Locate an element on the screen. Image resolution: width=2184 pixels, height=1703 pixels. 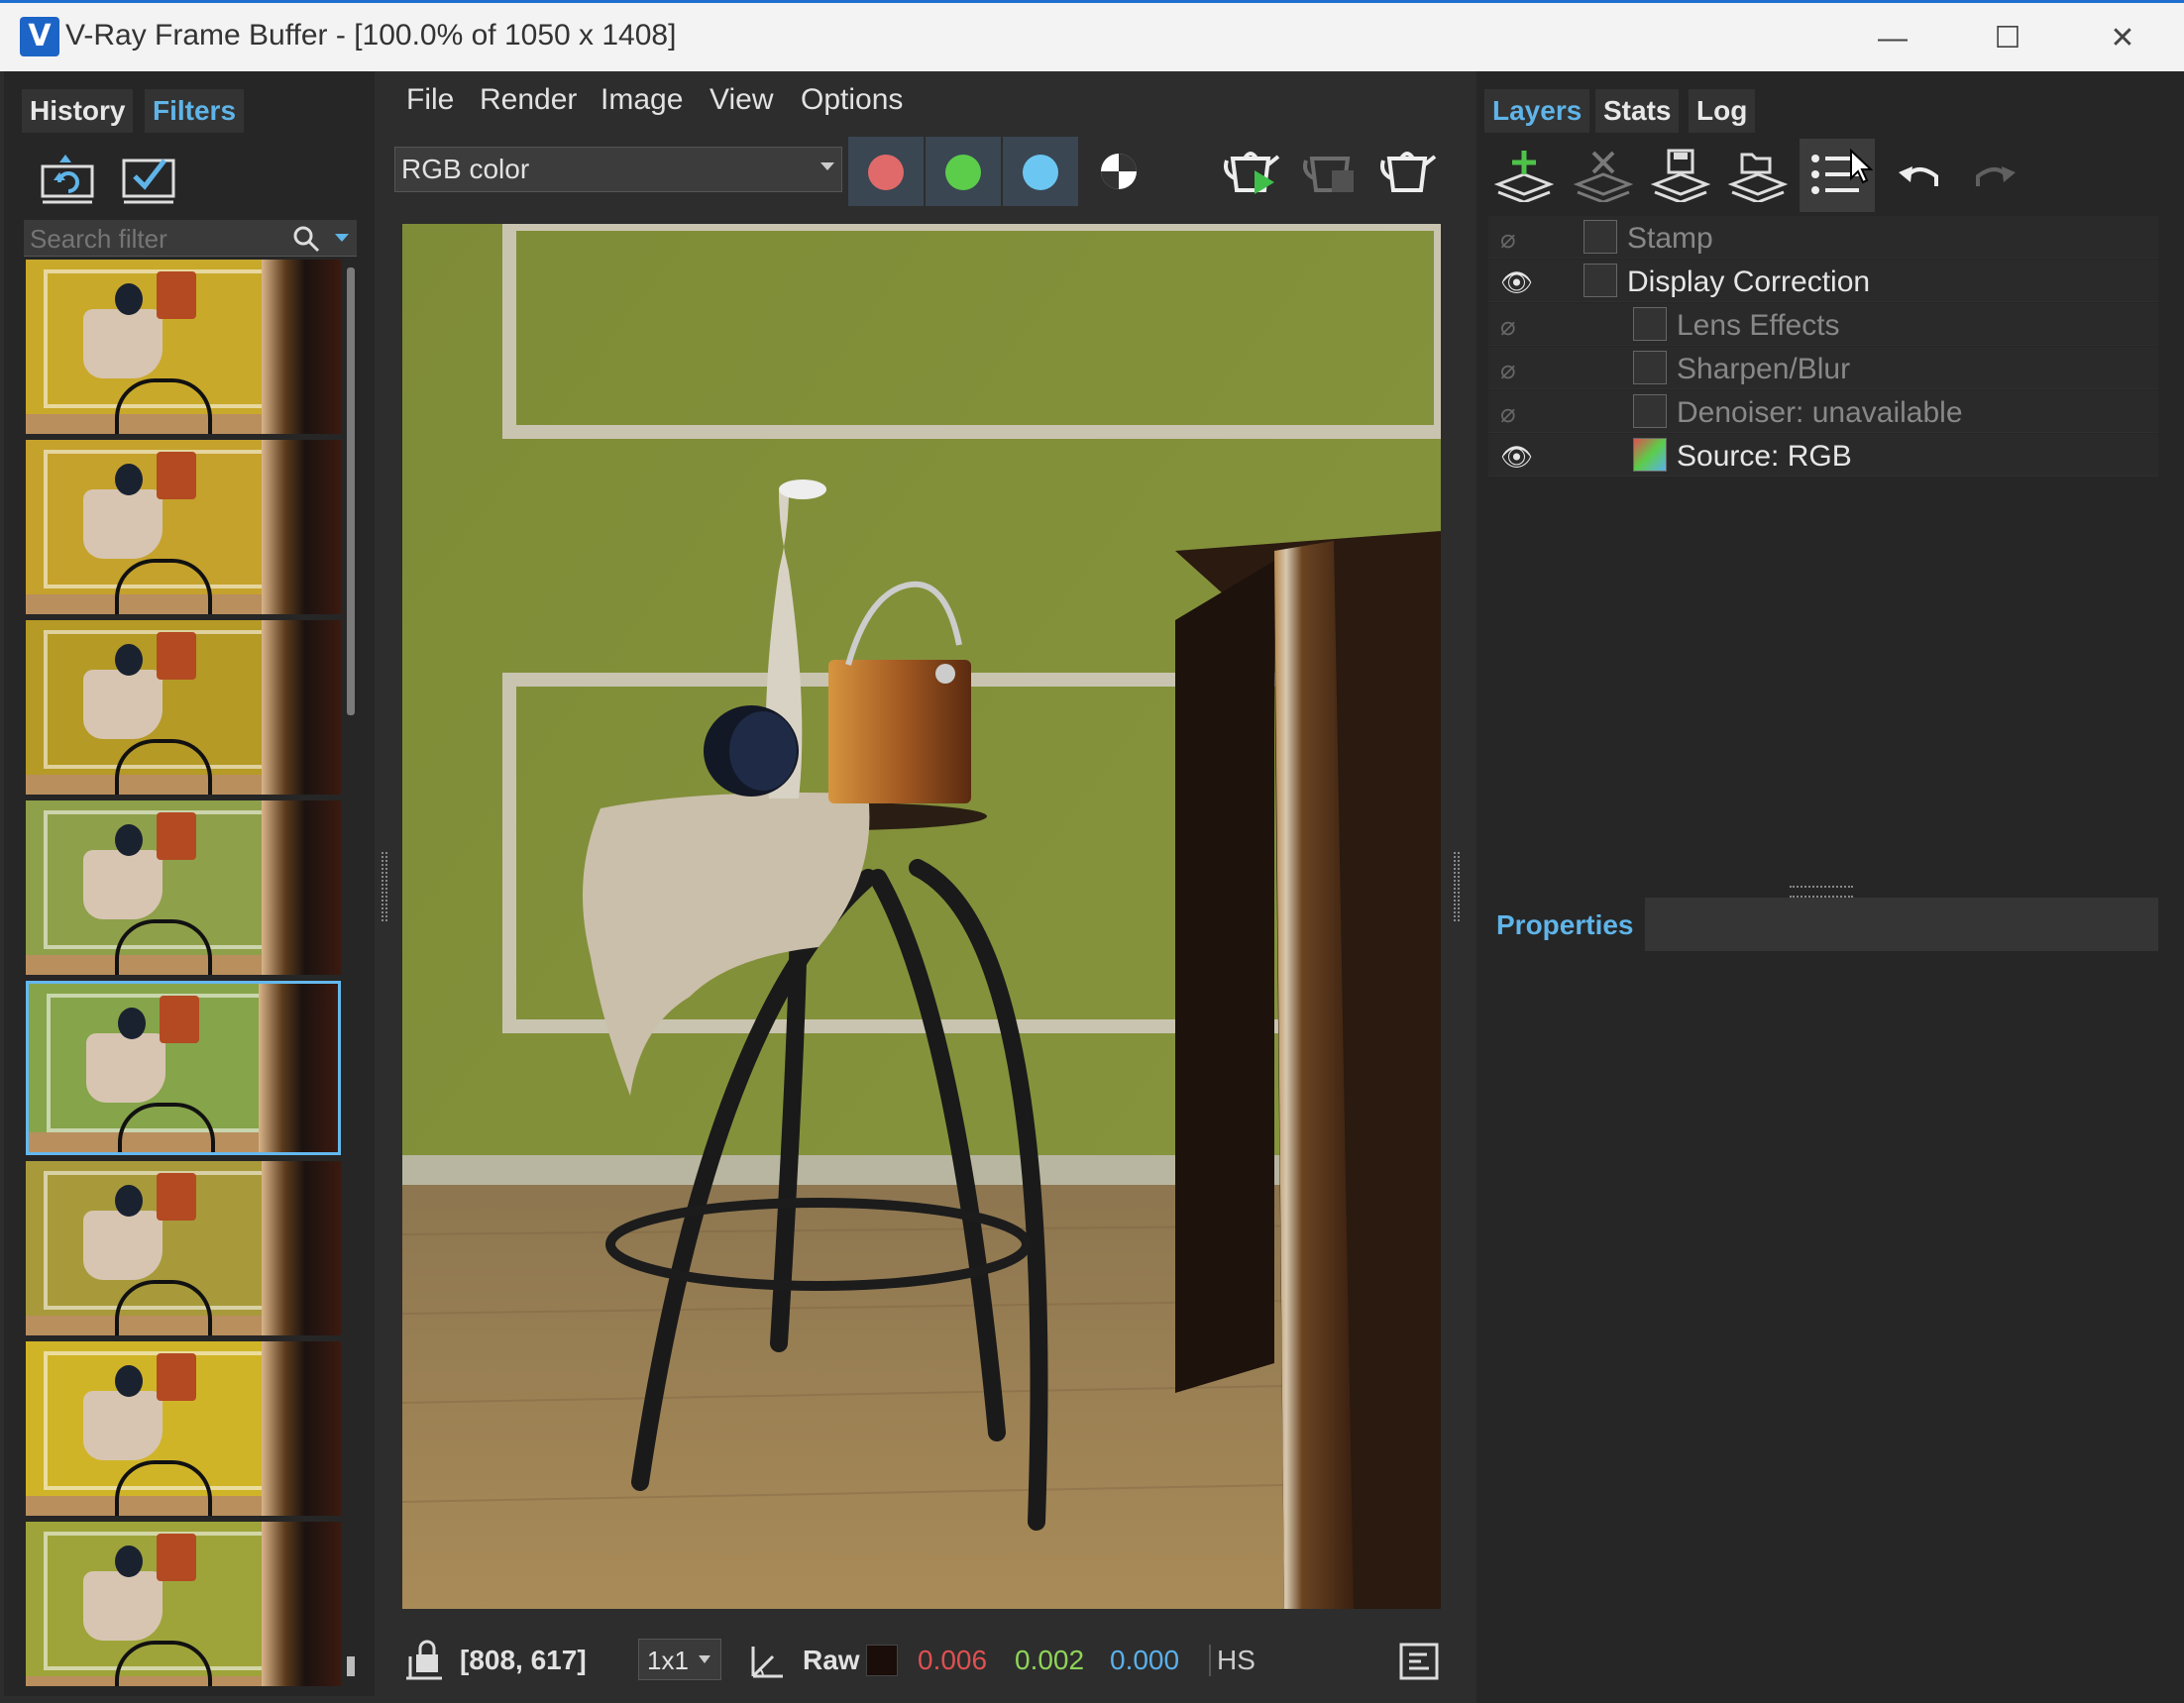
search-box is located at coordinates (190, 239).